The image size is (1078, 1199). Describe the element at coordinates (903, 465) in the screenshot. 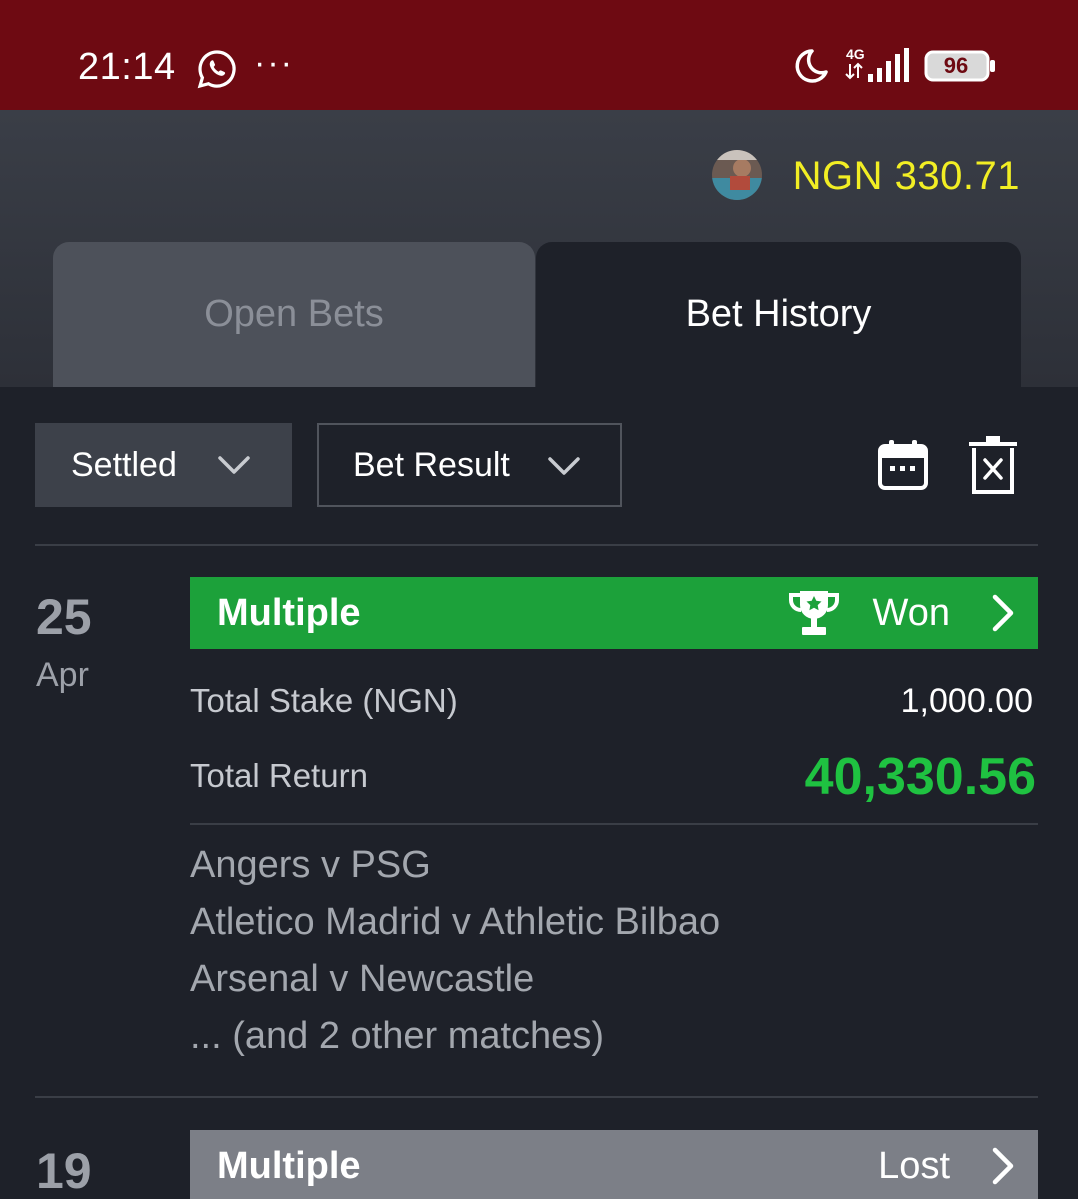

I see `calendar-icon` at that location.